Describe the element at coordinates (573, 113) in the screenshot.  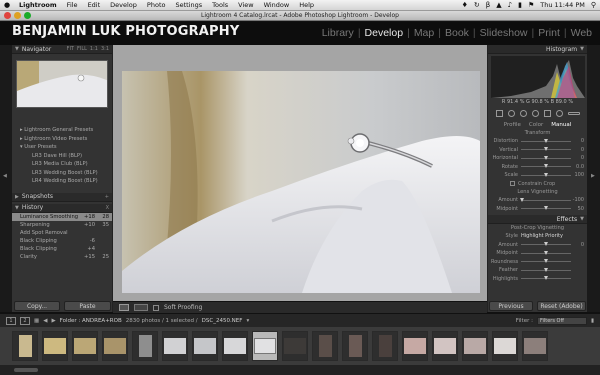
I see `adjustment-brush-icon` at that location.